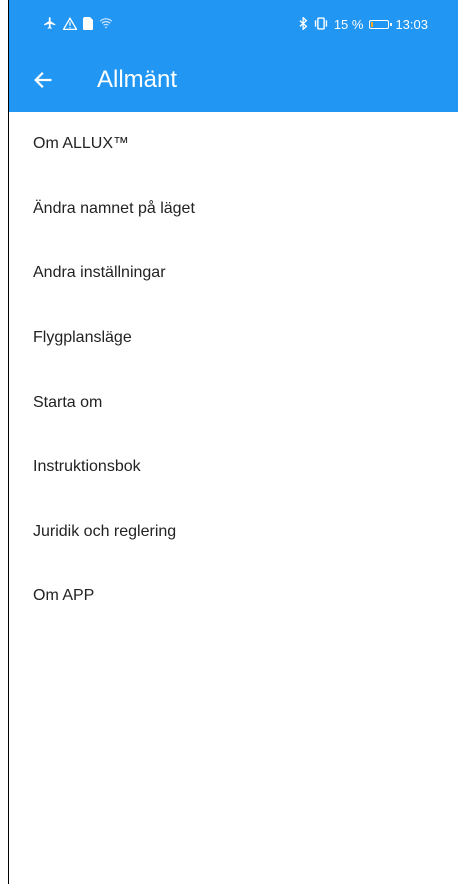 This screenshot has height=884, width=458. What do you see at coordinates (70, 24) in the screenshot?
I see `warning-icon` at bounding box center [70, 24].